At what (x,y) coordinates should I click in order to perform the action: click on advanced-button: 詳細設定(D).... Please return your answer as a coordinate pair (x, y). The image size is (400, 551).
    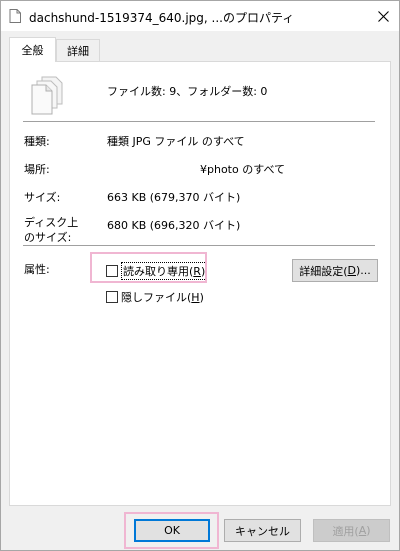
    Looking at the image, I should click on (335, 270).